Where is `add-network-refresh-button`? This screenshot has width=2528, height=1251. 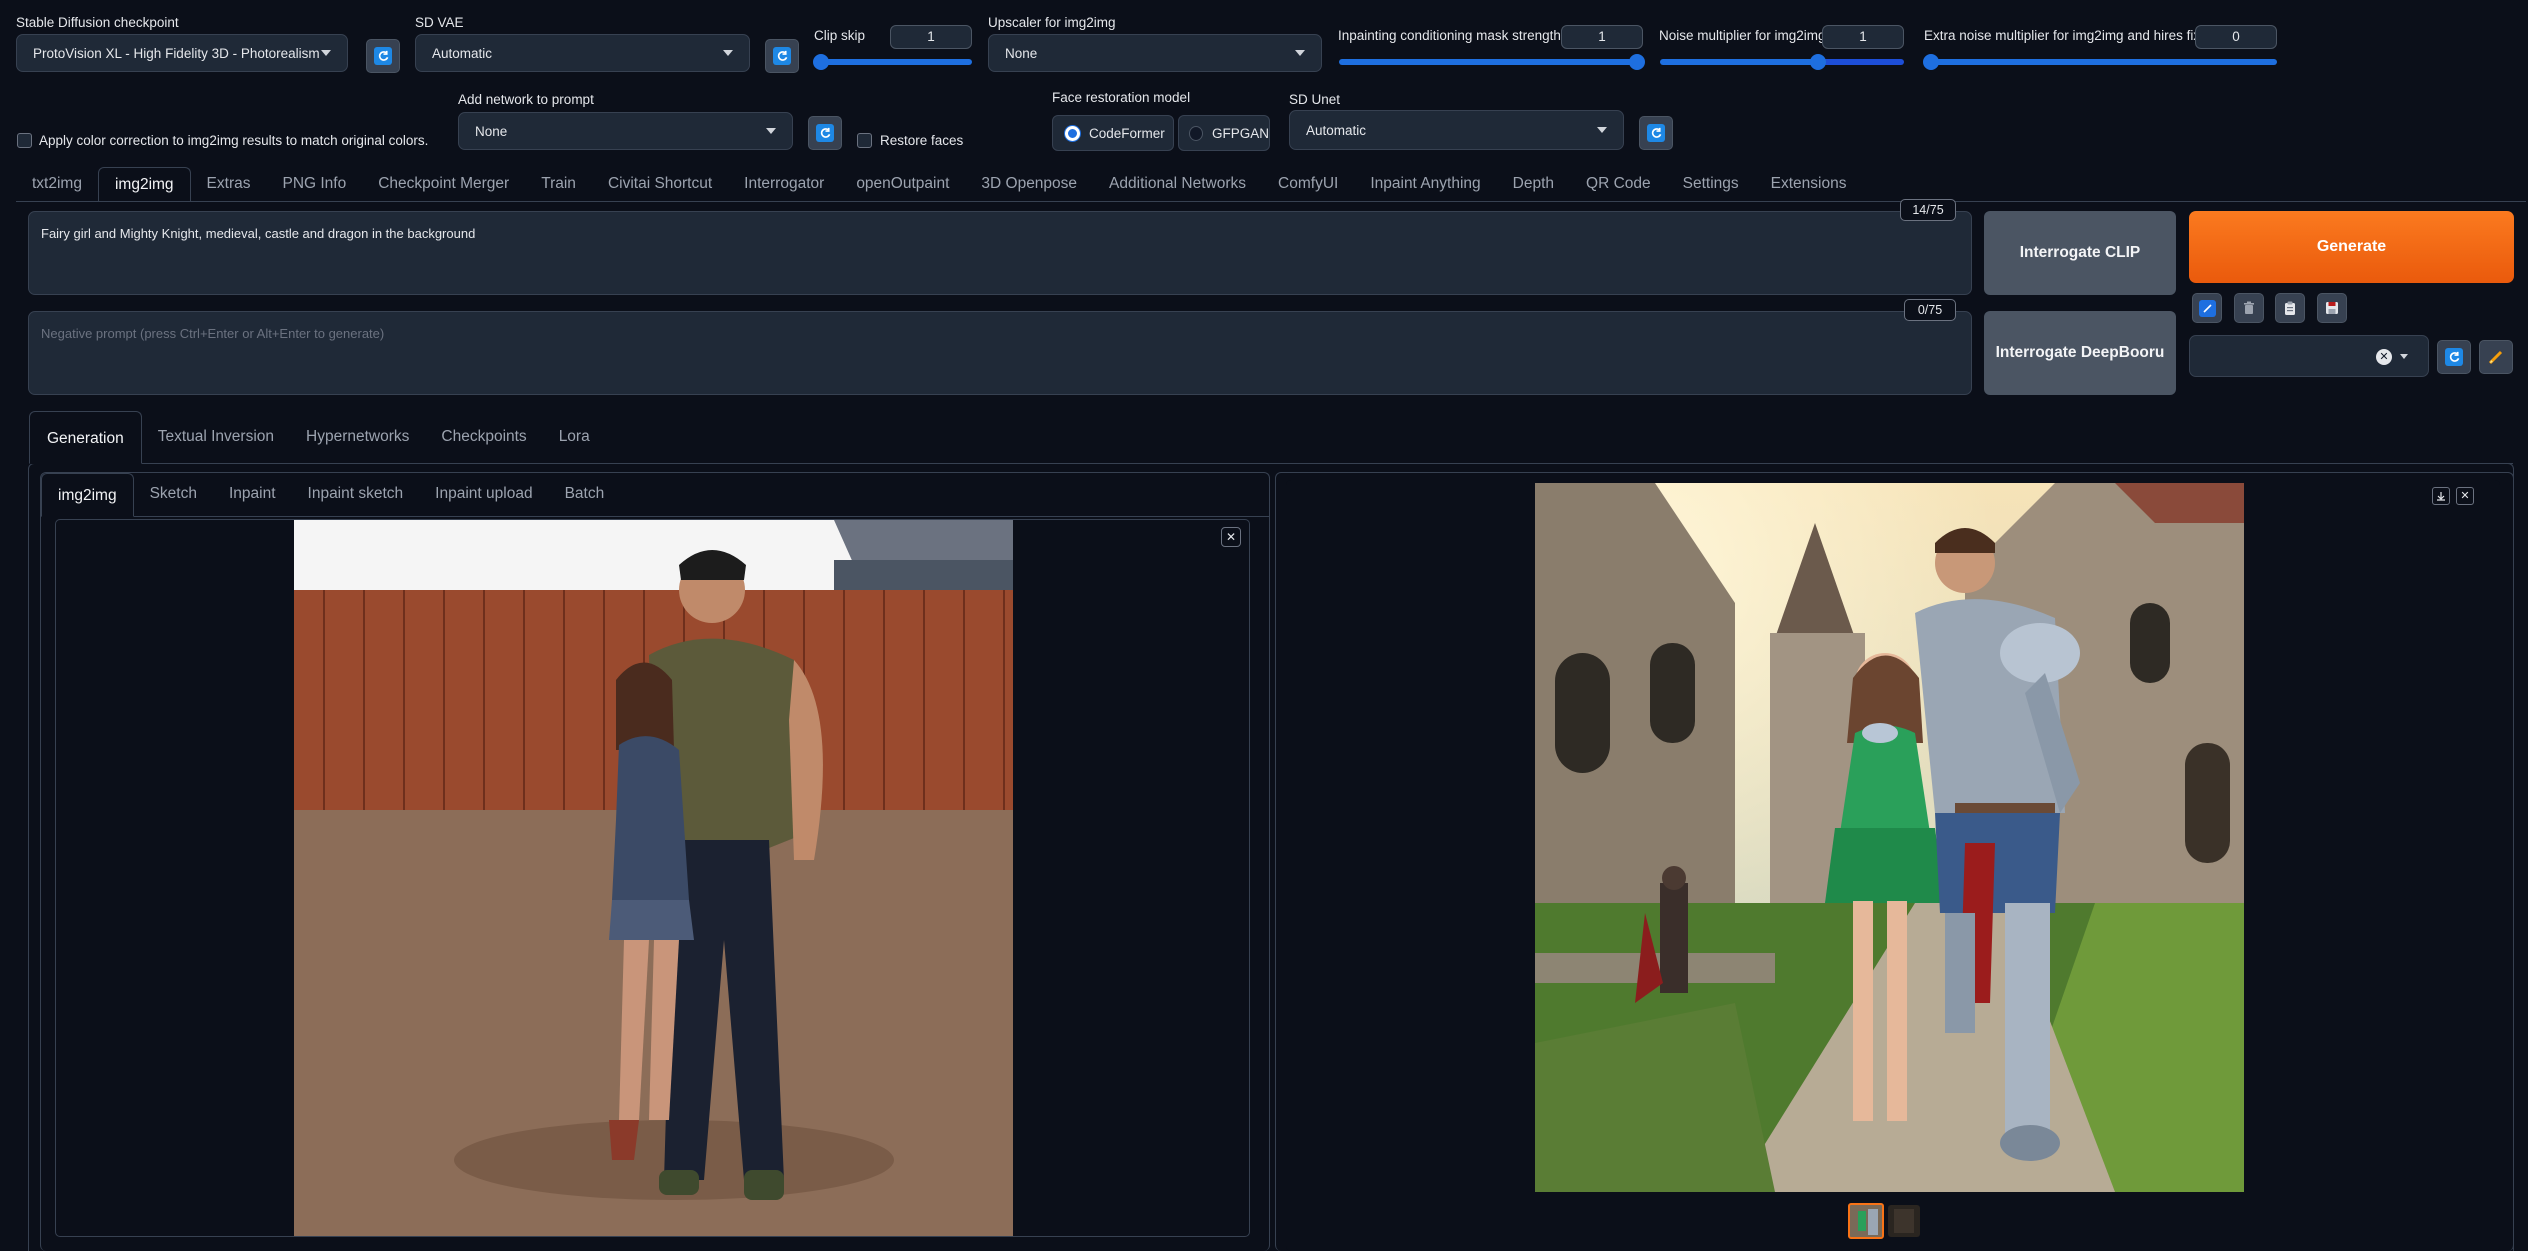 add-network-refresh-button is located at coordinates (825, 133).